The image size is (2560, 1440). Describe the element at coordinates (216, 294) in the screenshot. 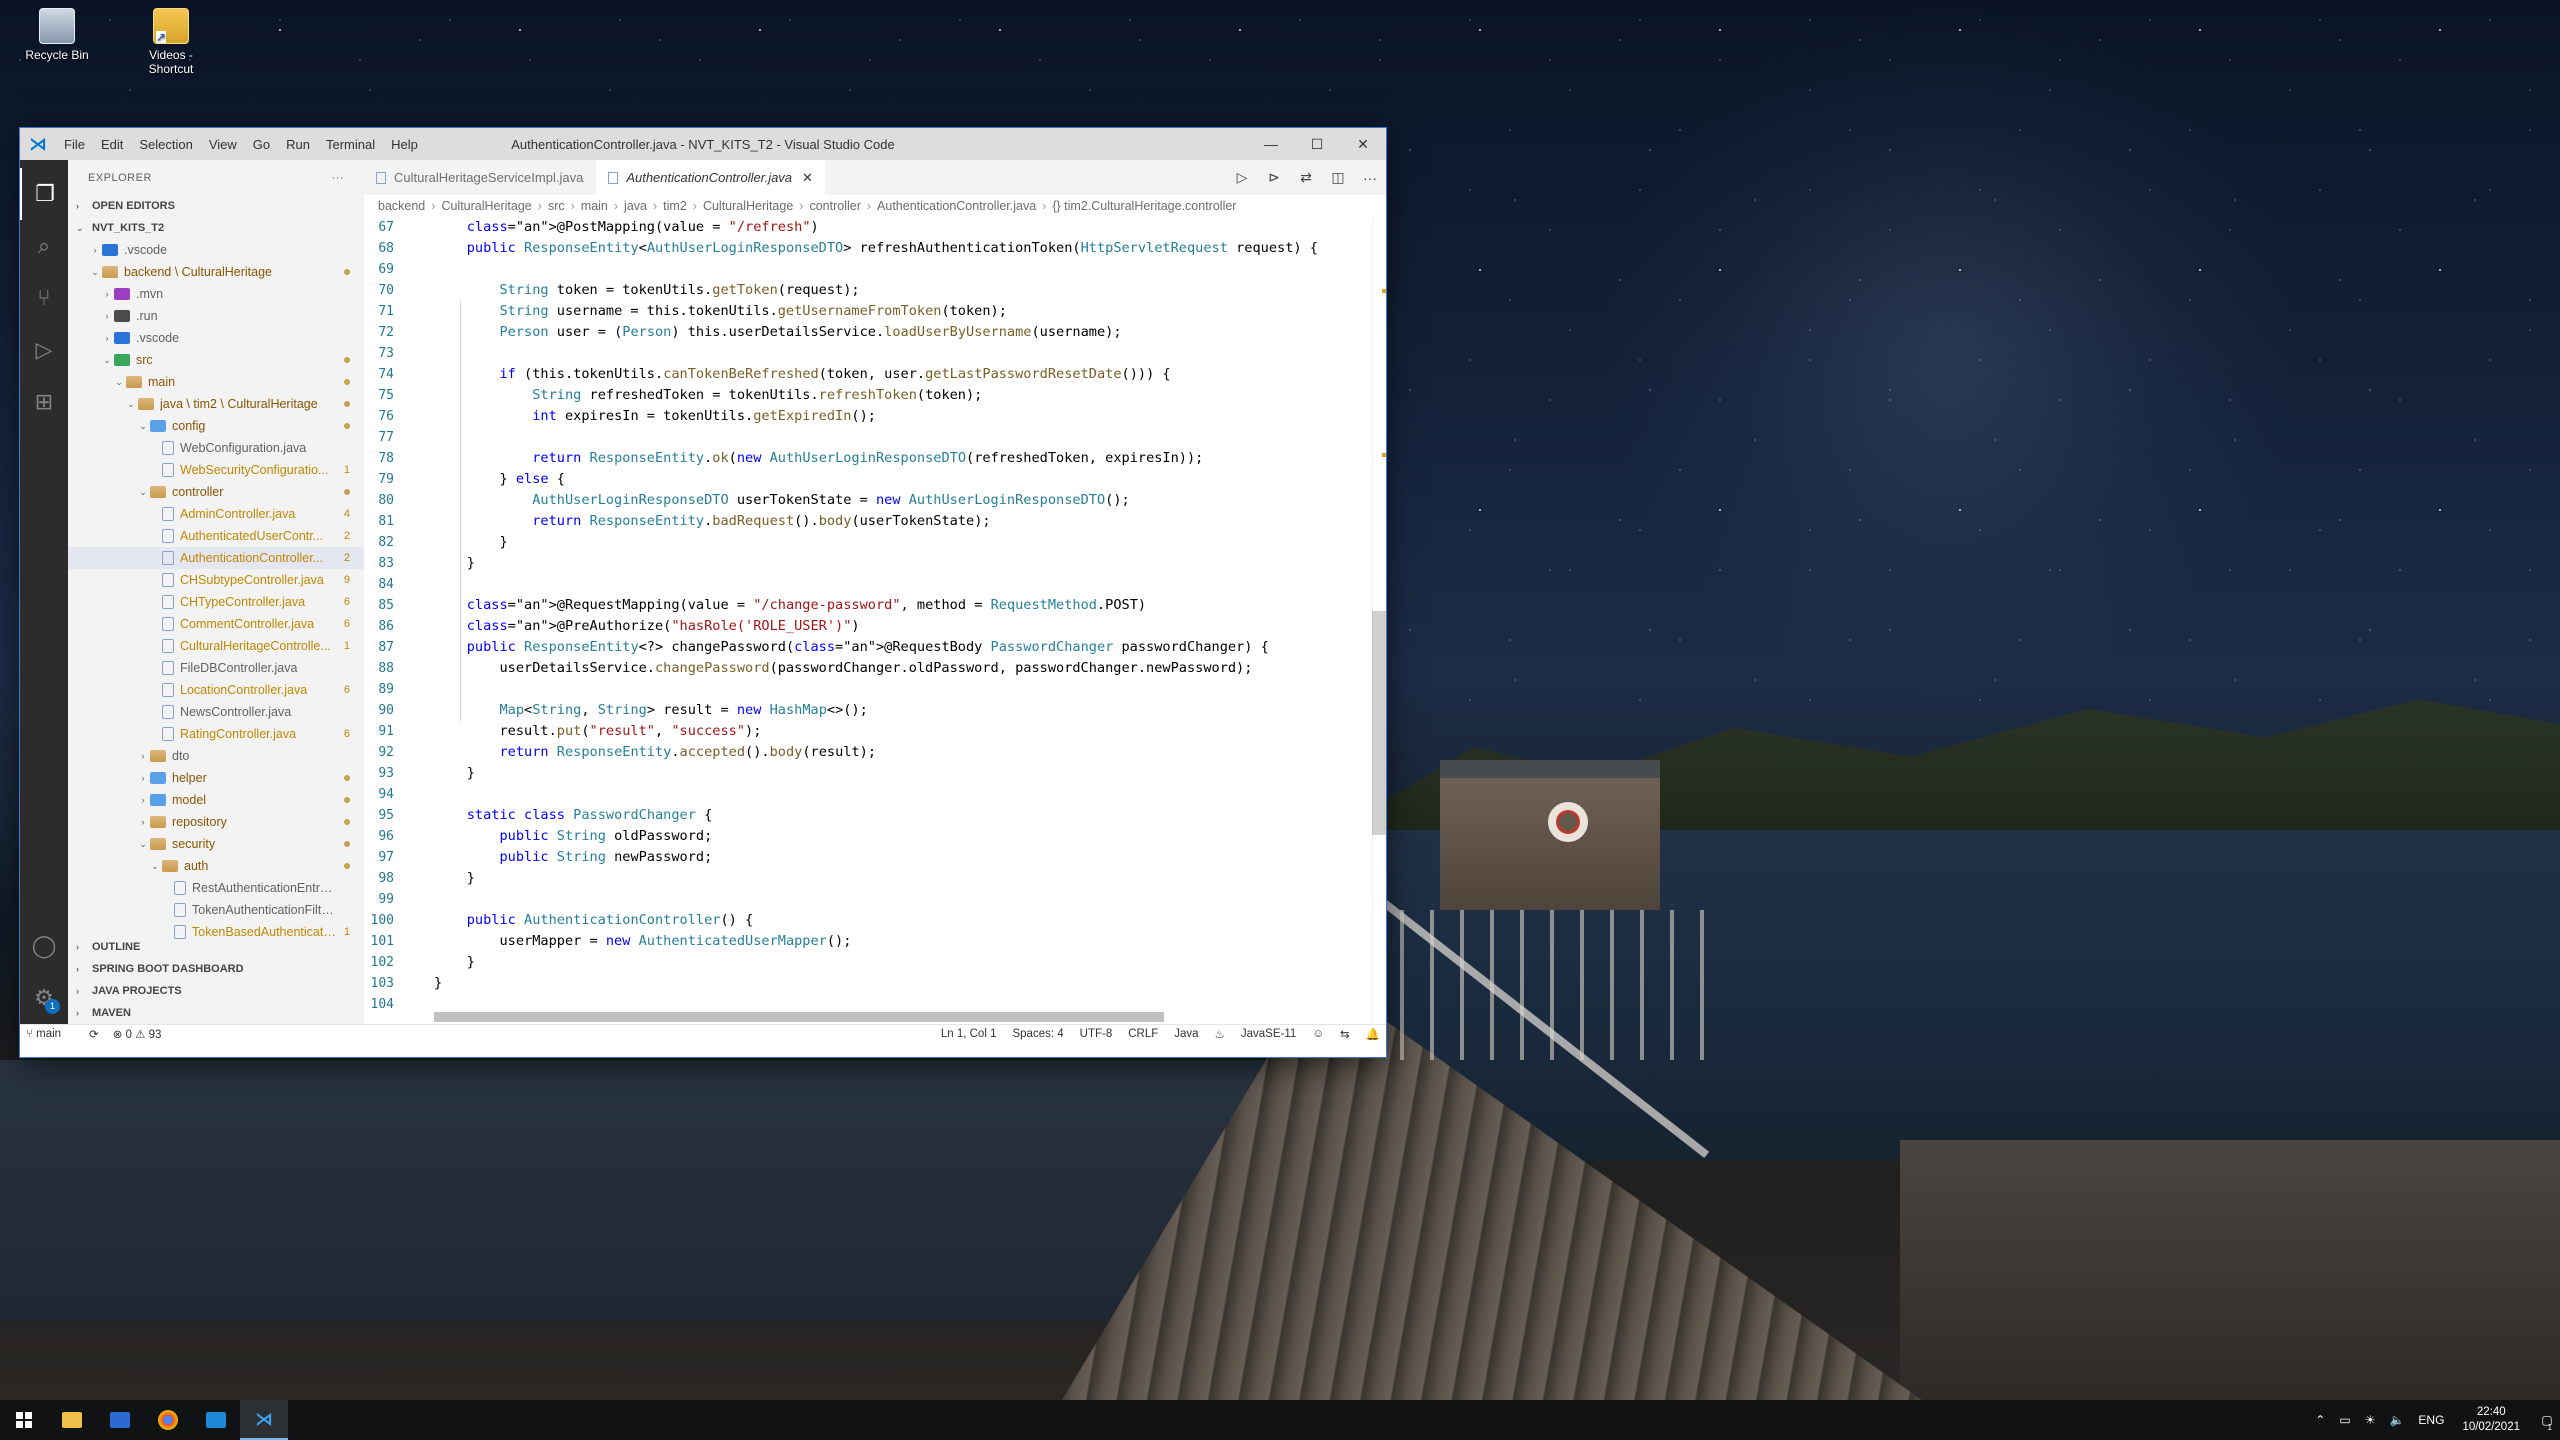

I see `tree-folder-item: › .mvn` at that location.